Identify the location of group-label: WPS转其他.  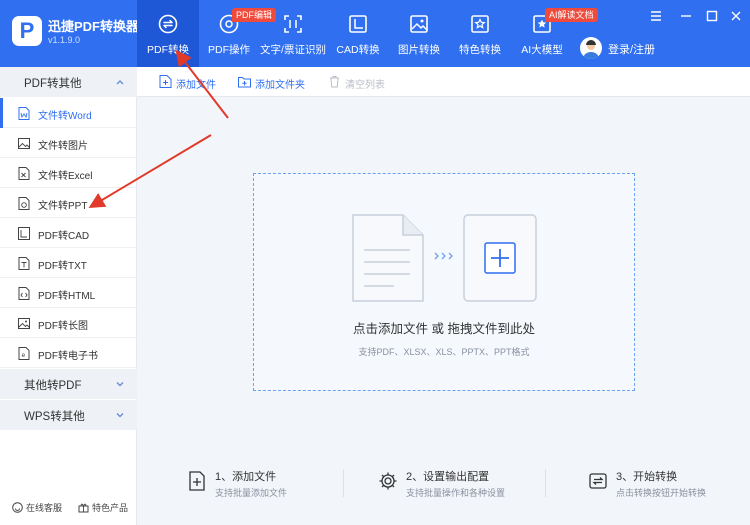
(54, 417).